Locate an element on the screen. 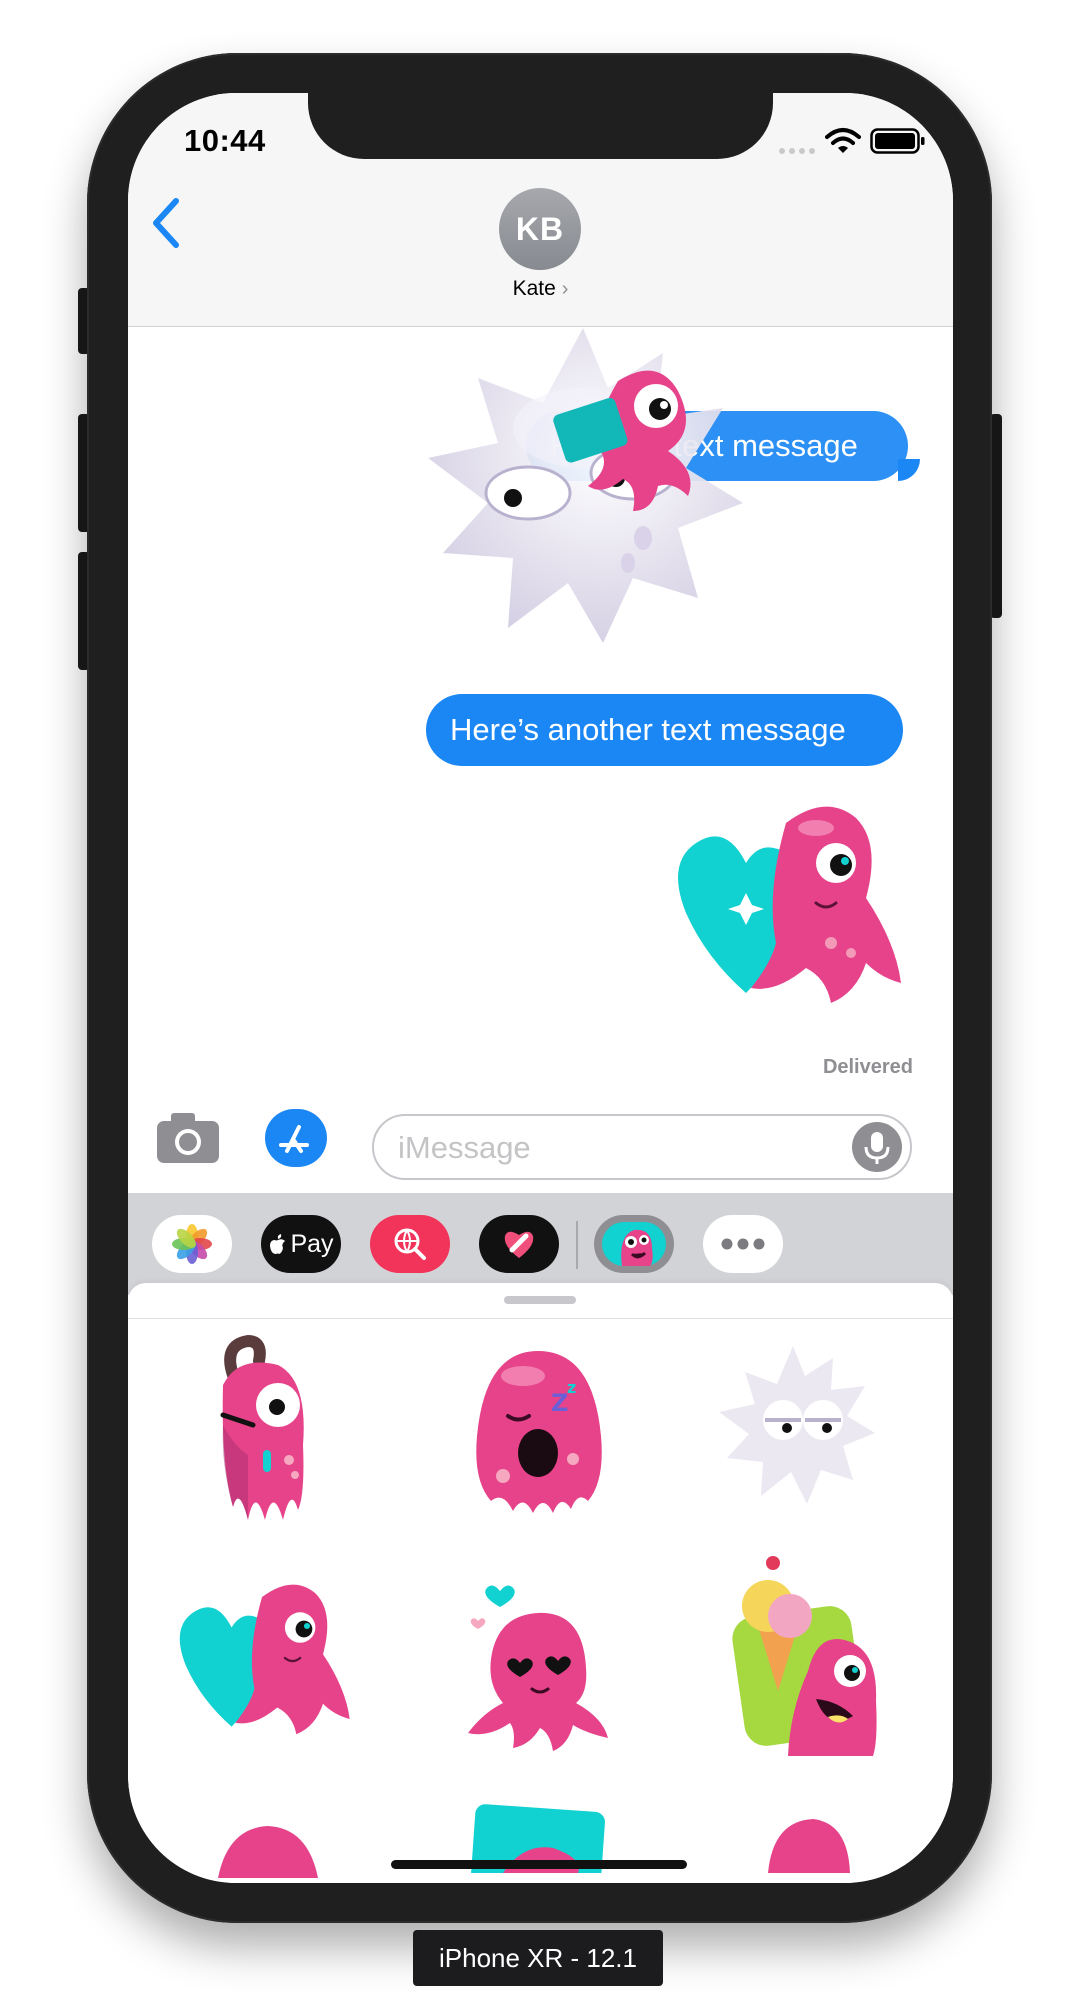 This screenshot has width=1080, height=2008. back-chevron-icon is located at coordinates (166, 223).